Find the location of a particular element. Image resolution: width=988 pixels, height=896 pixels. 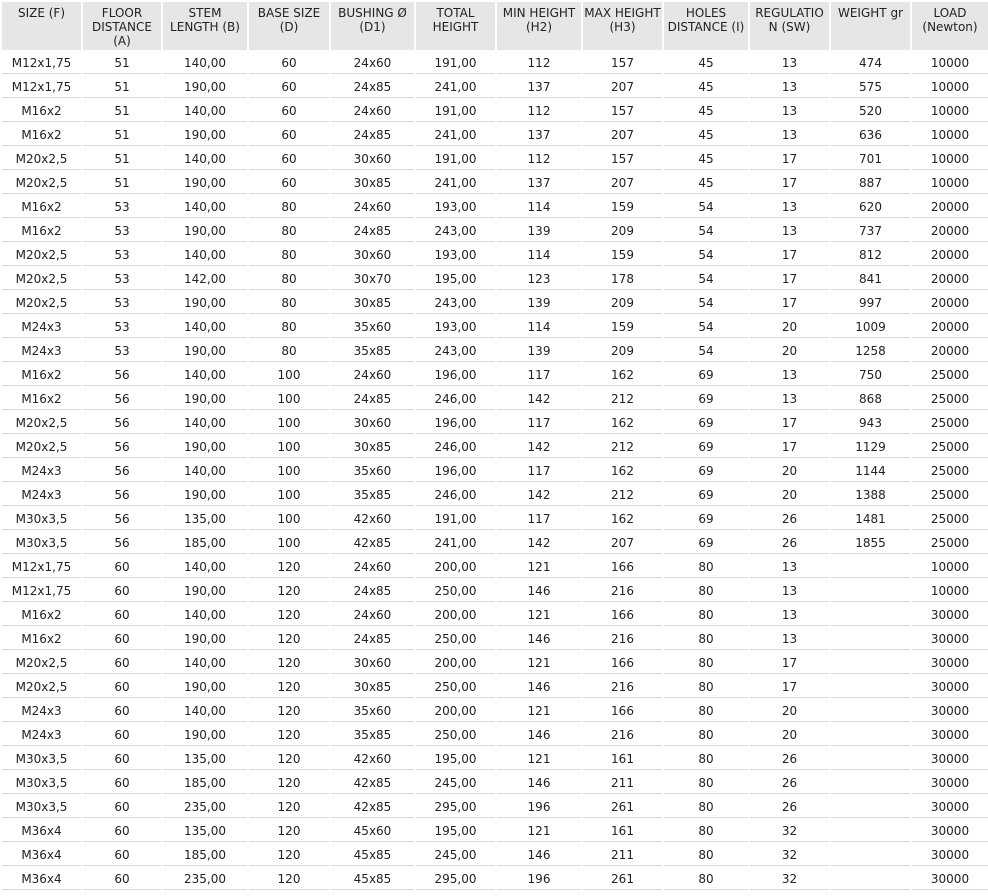

cell-total-height: 245,00 is located at coordinates (455, 855).